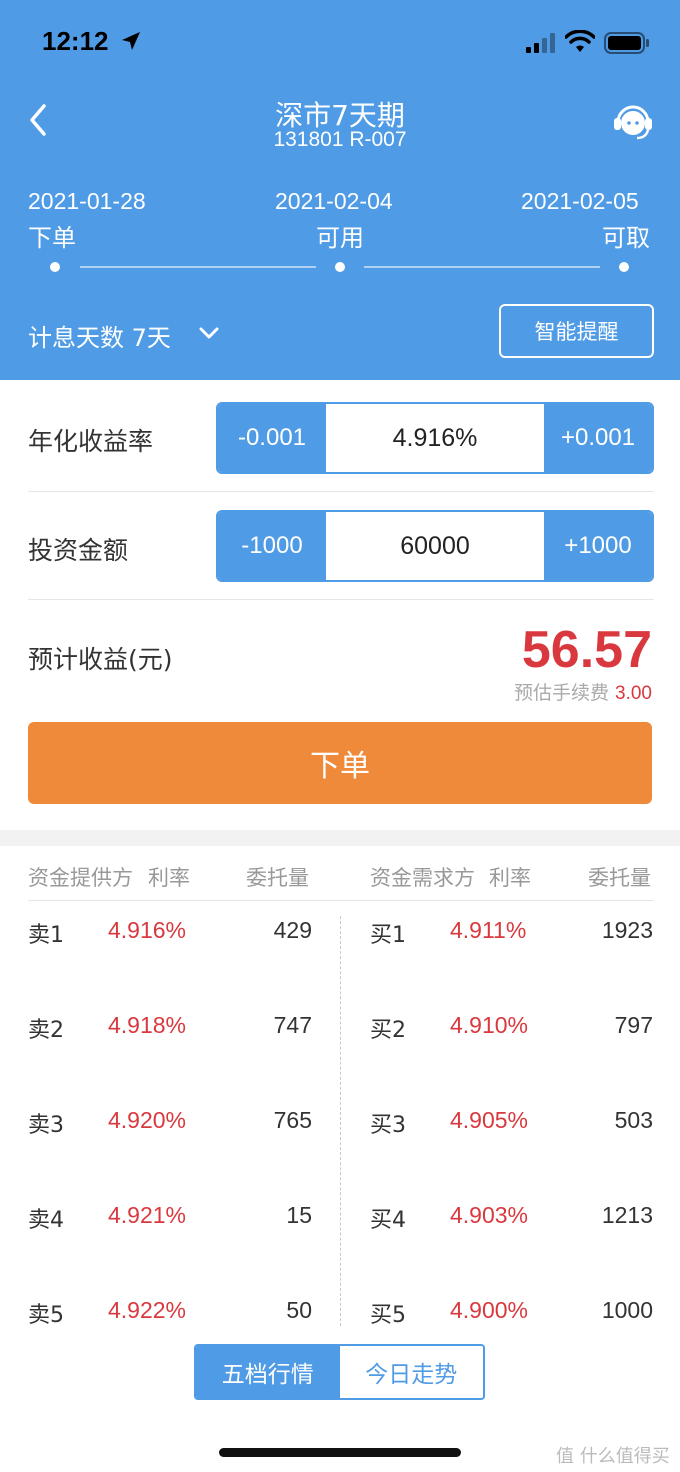  What do you see at coordinates (422, 878) in the screenshot?
I see `book-head-demander: 资金需求方` at bounding box center [422, 878].